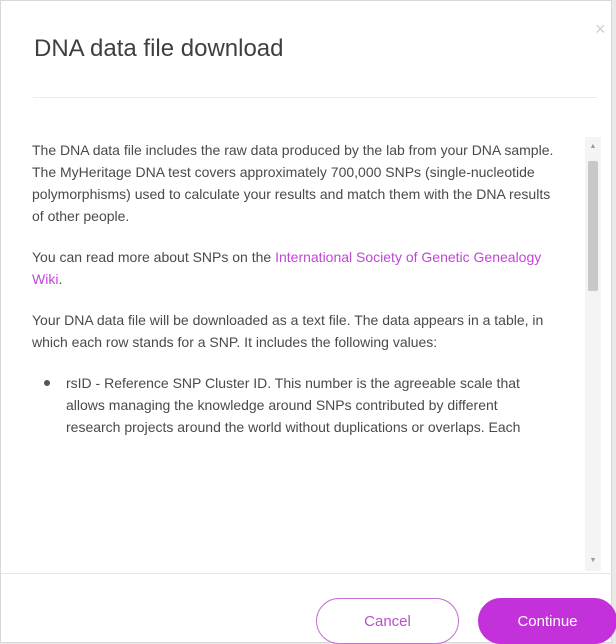  What do you see at coordinates (159, 48) in the screenshot?
I see `dialog-title: DNA data file download` at bounding box center [159, 48].